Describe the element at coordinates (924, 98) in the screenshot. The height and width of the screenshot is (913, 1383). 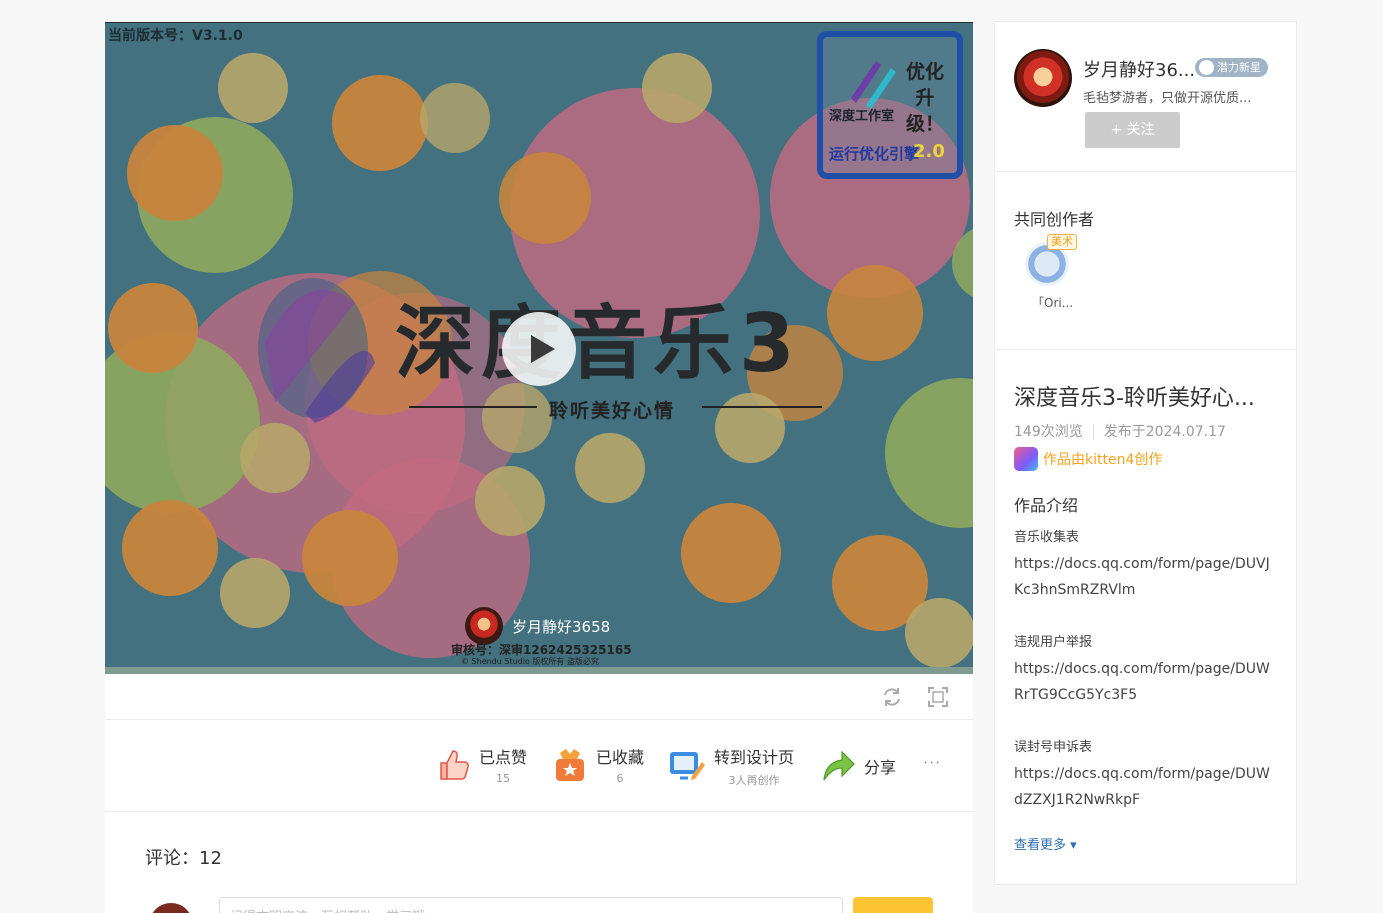
I see `logo-upgrade-text: 优化升级！` at that location.